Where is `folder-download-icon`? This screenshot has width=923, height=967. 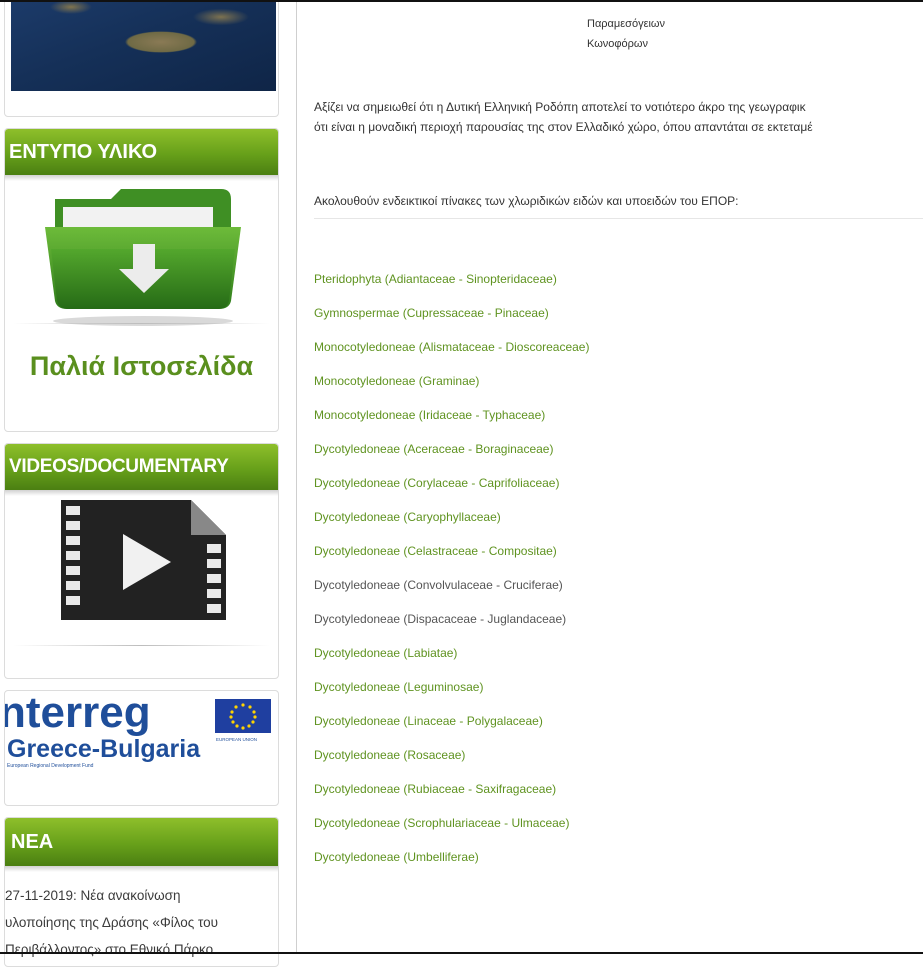
folder-download-icon is located at coordinates (143, 309).